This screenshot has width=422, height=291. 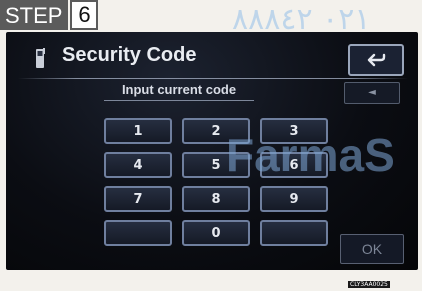 What do you see at coordinates (216, 233) in the screenshot?
I see `key-0: 0` at bounding box center [216, 233].